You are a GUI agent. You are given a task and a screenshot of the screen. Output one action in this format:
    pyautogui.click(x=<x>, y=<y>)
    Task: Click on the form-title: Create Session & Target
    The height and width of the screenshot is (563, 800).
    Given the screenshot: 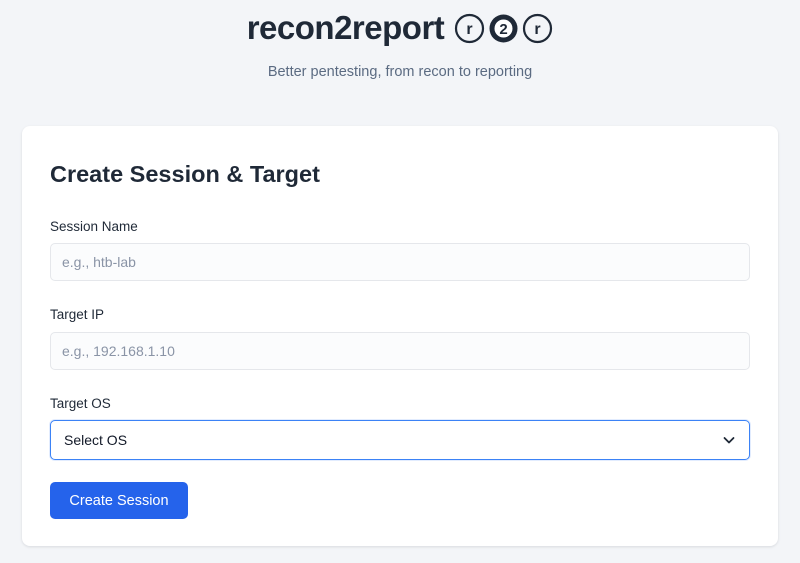 What is the action you would take?
    pyautogui.click(x=185, y=174)
    